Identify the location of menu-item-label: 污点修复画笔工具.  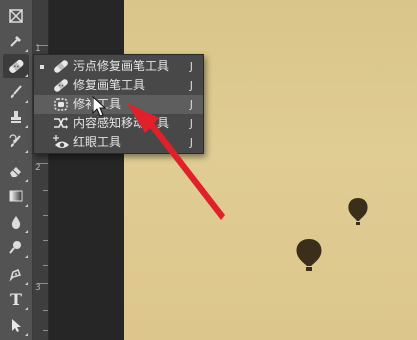
(121, 66).